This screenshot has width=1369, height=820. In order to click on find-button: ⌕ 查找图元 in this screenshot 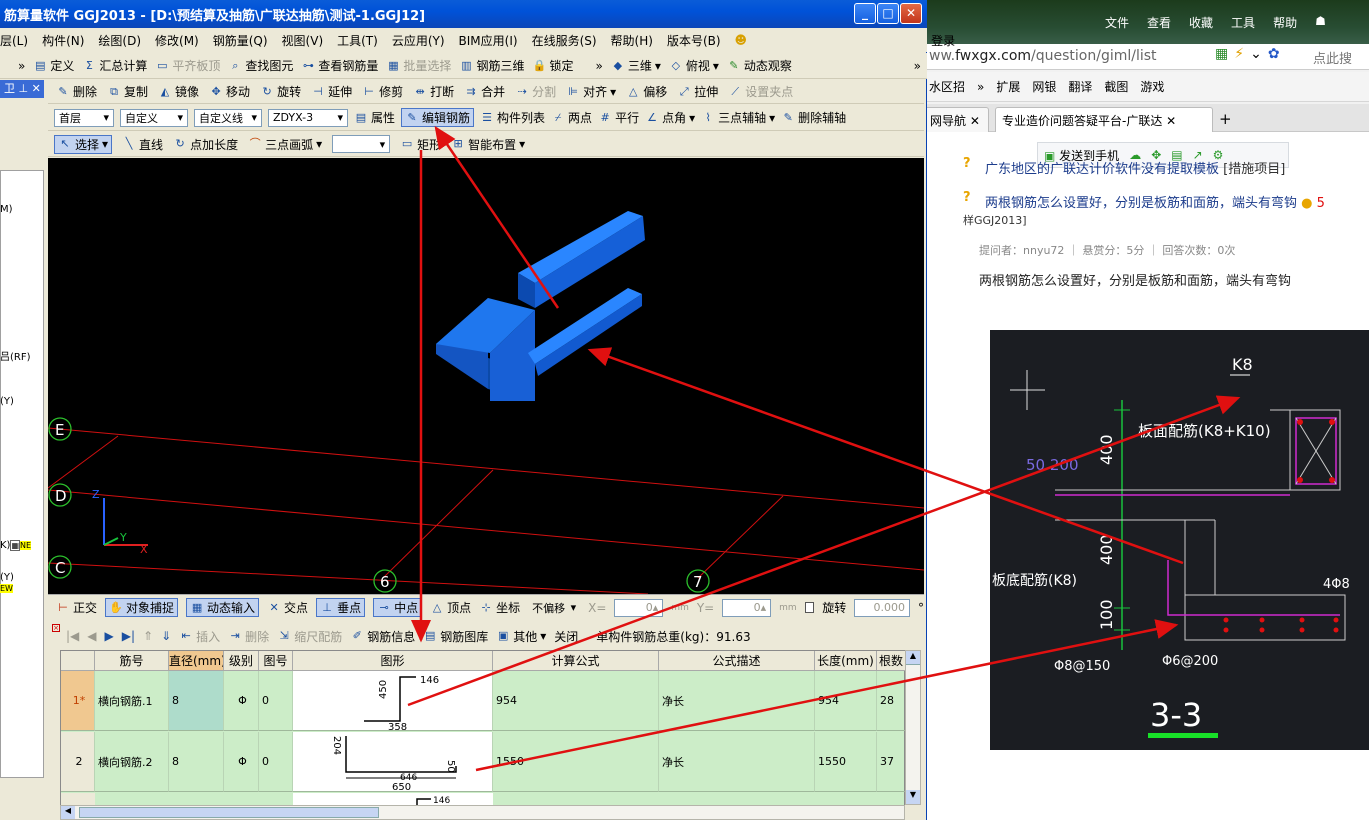, I will do `click(260, 65)`.